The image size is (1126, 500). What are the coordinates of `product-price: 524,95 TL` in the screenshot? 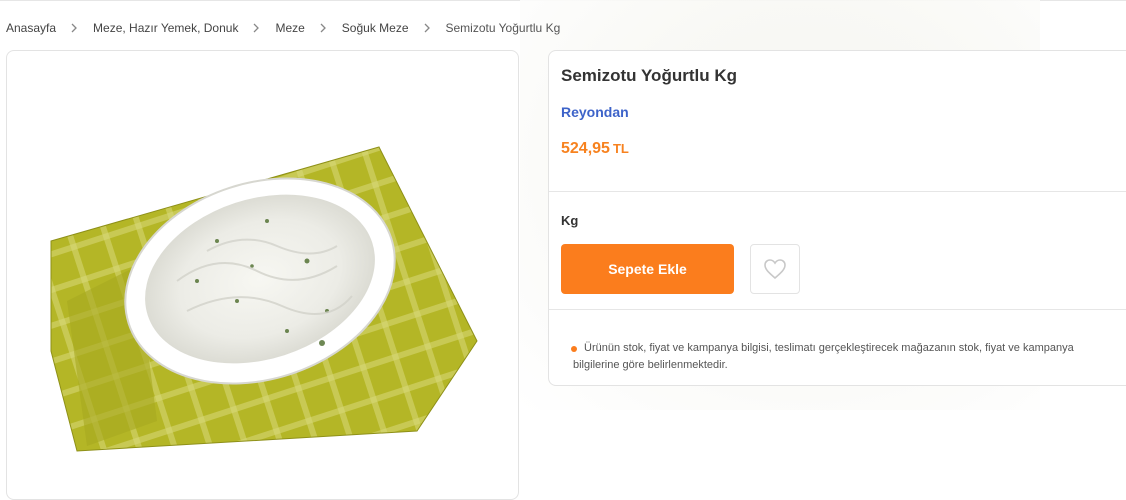 It's located at (595, 149).